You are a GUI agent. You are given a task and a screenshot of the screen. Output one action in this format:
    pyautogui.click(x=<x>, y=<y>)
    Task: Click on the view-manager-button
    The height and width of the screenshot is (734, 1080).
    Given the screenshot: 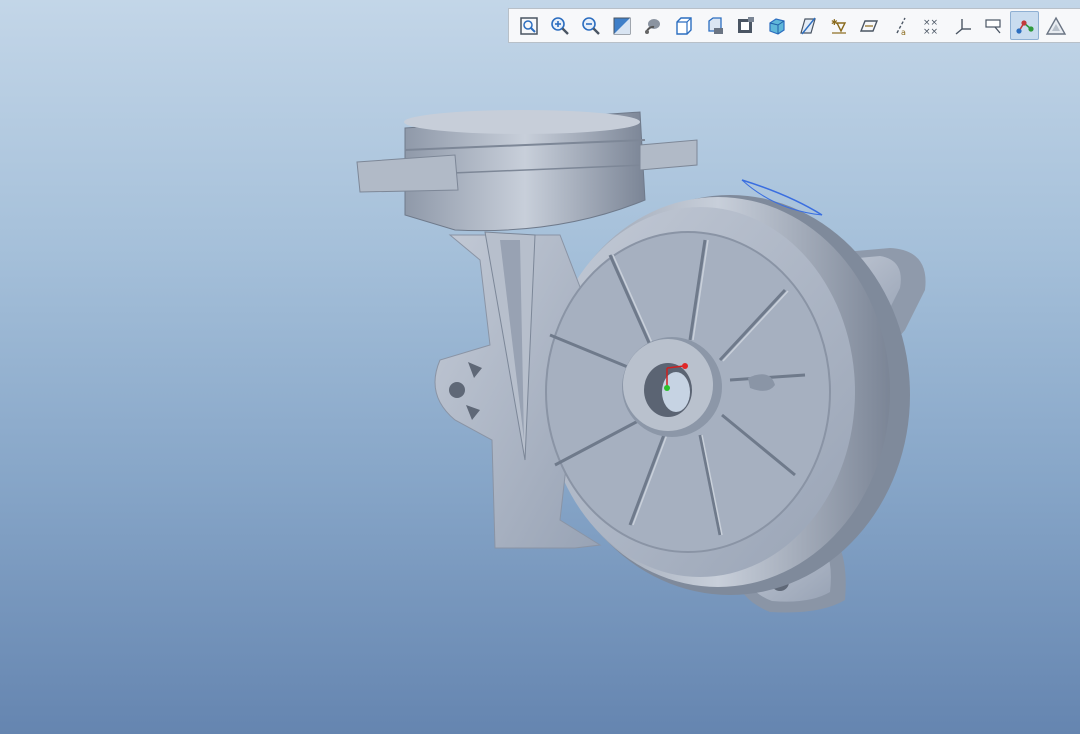 What is the action you would take?
    pyautogui.click(x=745, y=25)
    